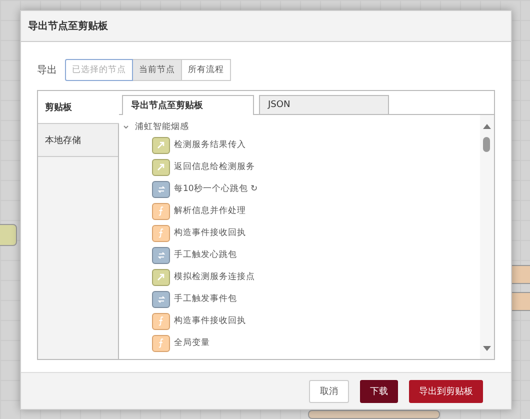 The height and width of the screenshot is (419, 530). I want to click on node-label: 手工触发事件包, so click(205, 299).